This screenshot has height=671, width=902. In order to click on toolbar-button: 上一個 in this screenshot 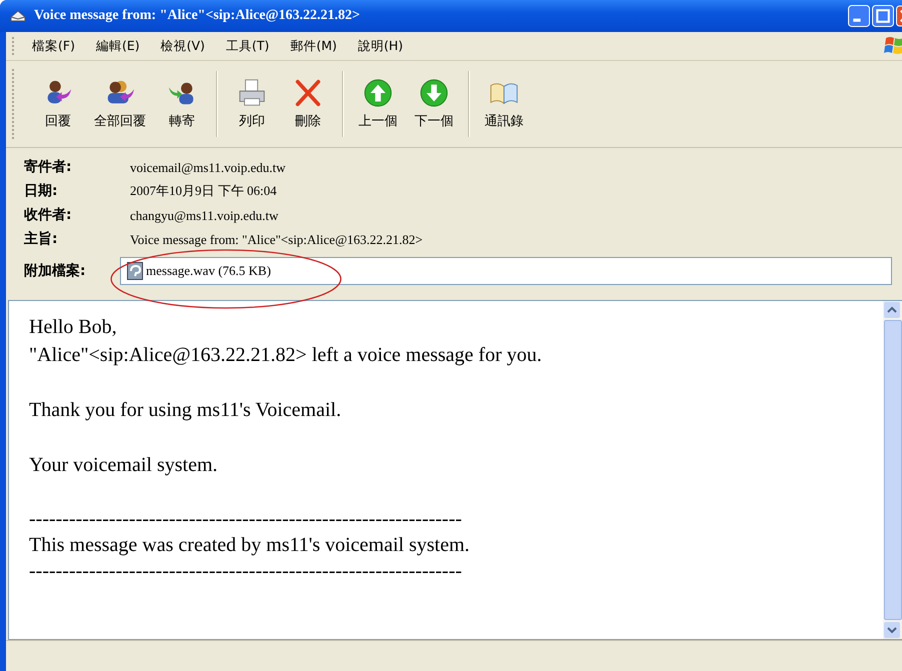, I will do `click(378, 104)`.